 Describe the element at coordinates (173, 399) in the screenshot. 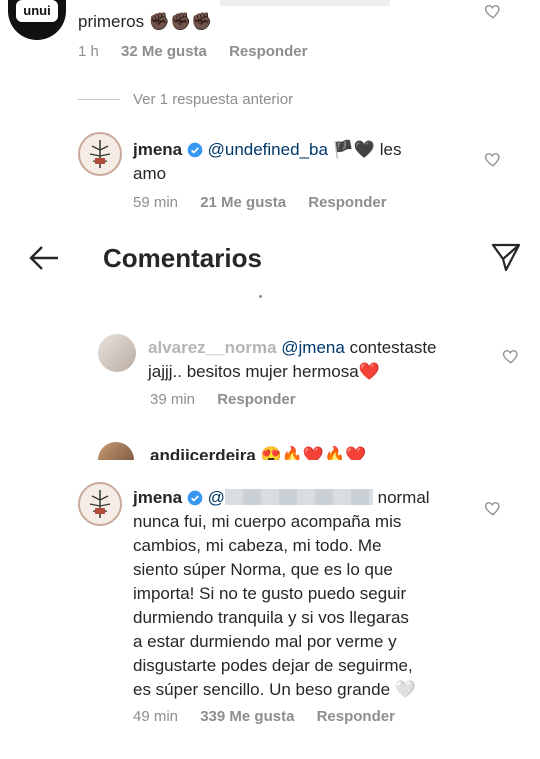

I see `comment-time: 39 min` at that location.